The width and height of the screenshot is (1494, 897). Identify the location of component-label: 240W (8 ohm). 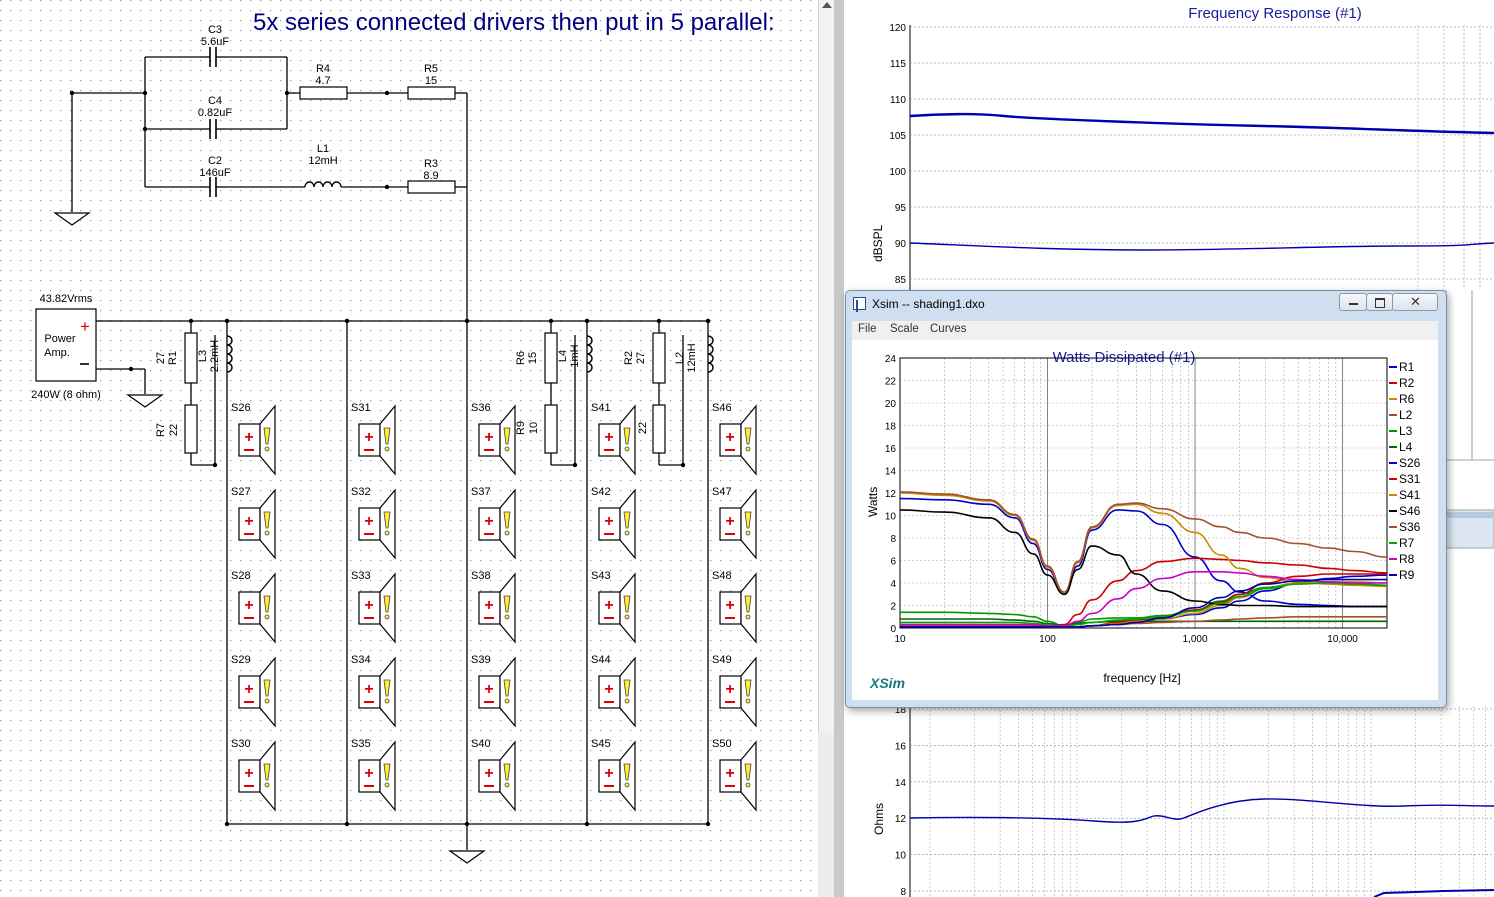
(66, 395).